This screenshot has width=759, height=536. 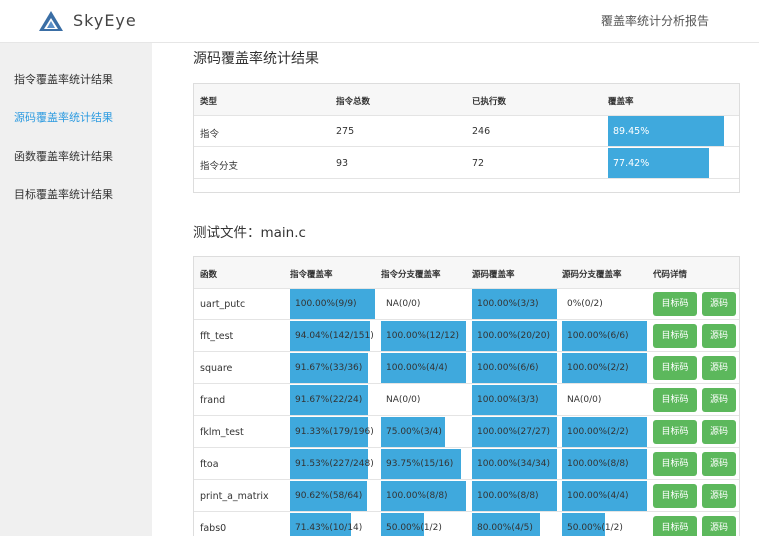 What do you see at coordinates (489, 102) in the screenshot?
I see `summary-header-executed: 已执行数` at bounding box center [489, 102].